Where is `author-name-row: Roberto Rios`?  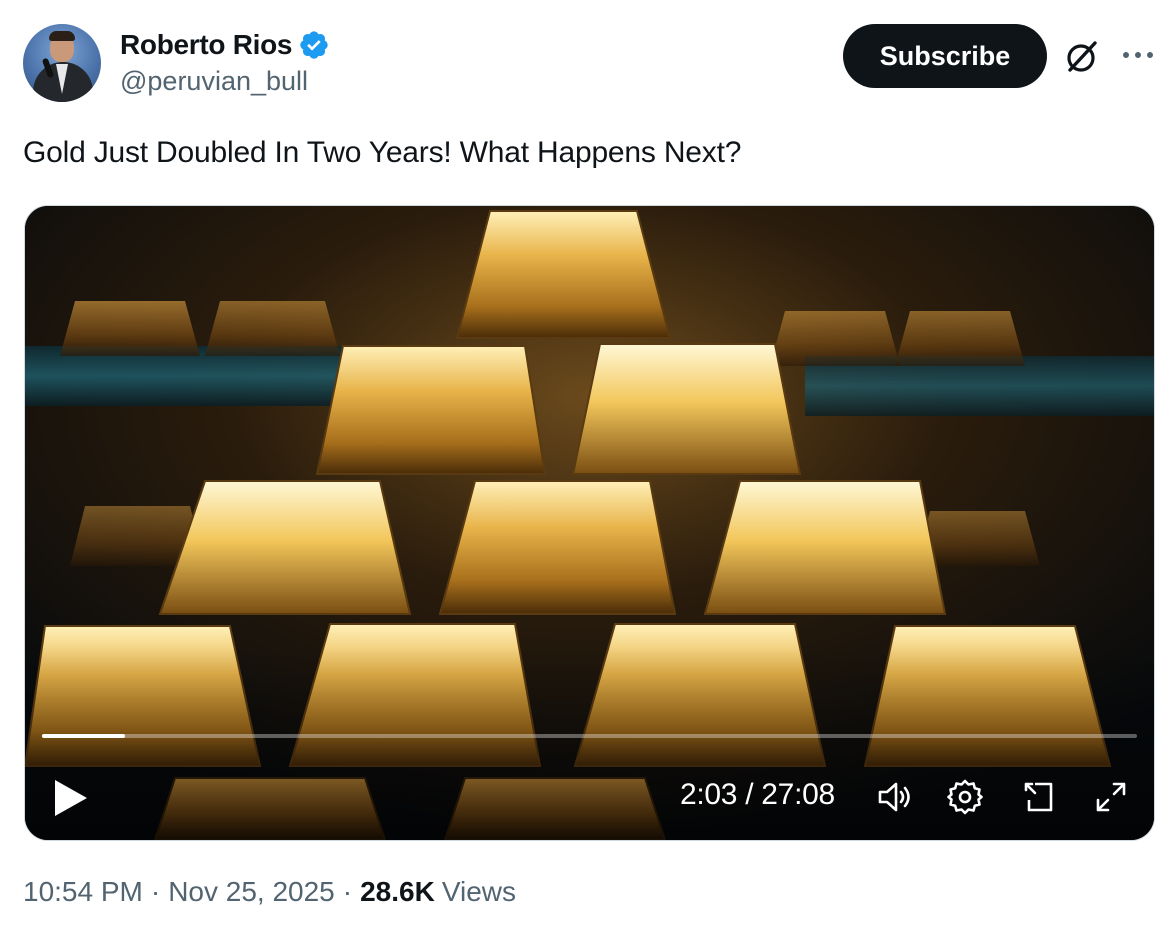 author-name-row: Roberto Rios is located at coordinates (225, 45).